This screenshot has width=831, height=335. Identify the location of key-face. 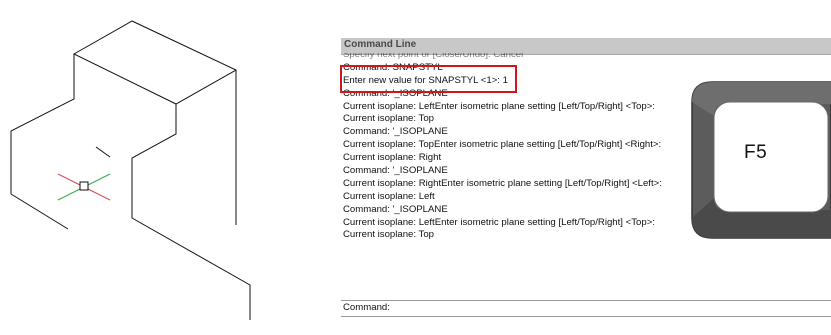
(771, 157).